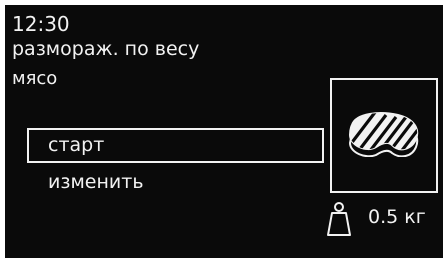 This screenshot has height=263, width=448. I want to click on food-image-box, so click(384, 135).